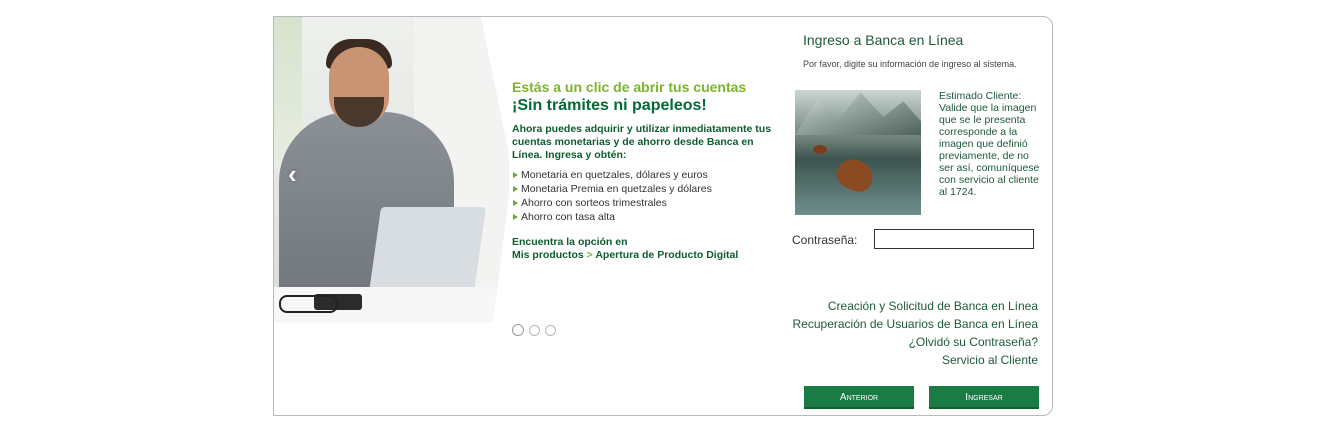  Describe the element at coordinates (859, 397) in the screenshot. I see `previous-button: Anterior` at that location.